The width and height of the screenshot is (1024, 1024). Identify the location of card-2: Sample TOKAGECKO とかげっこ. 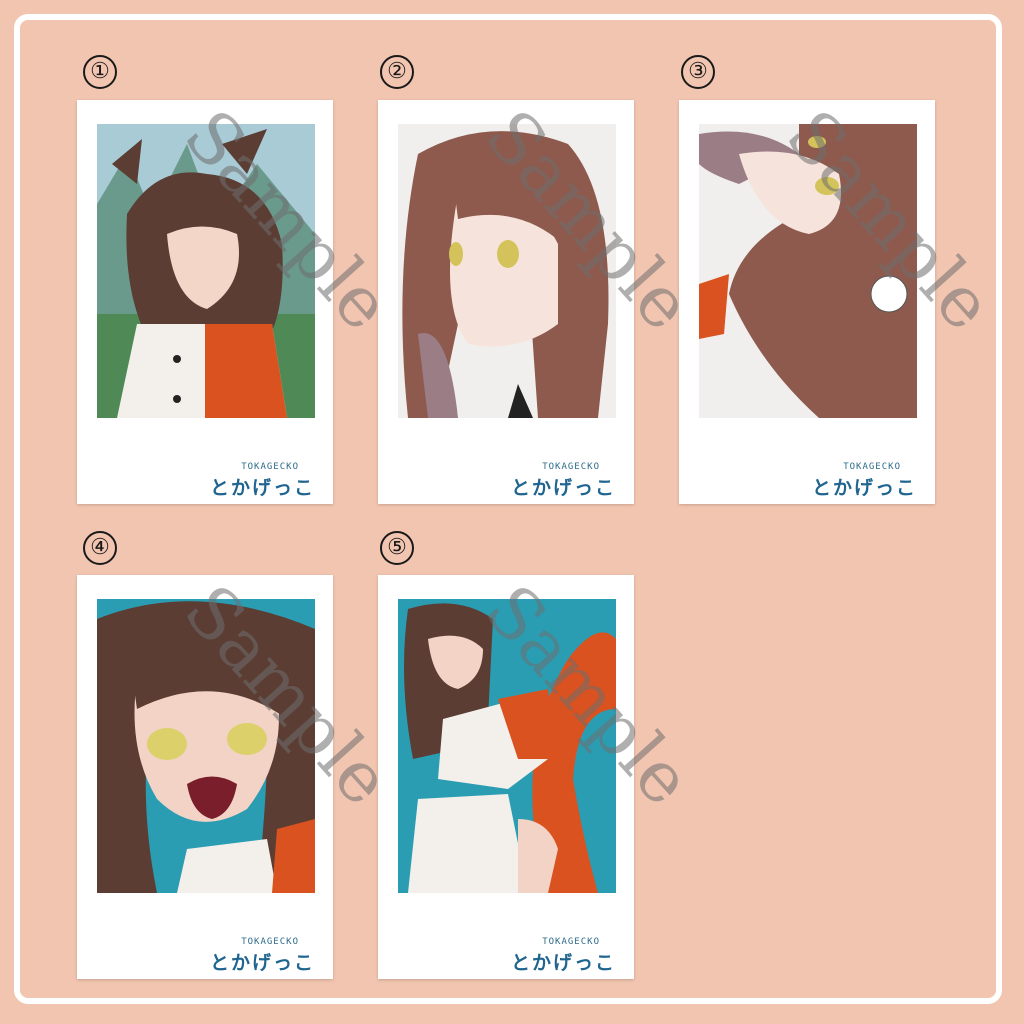
(542, 299).